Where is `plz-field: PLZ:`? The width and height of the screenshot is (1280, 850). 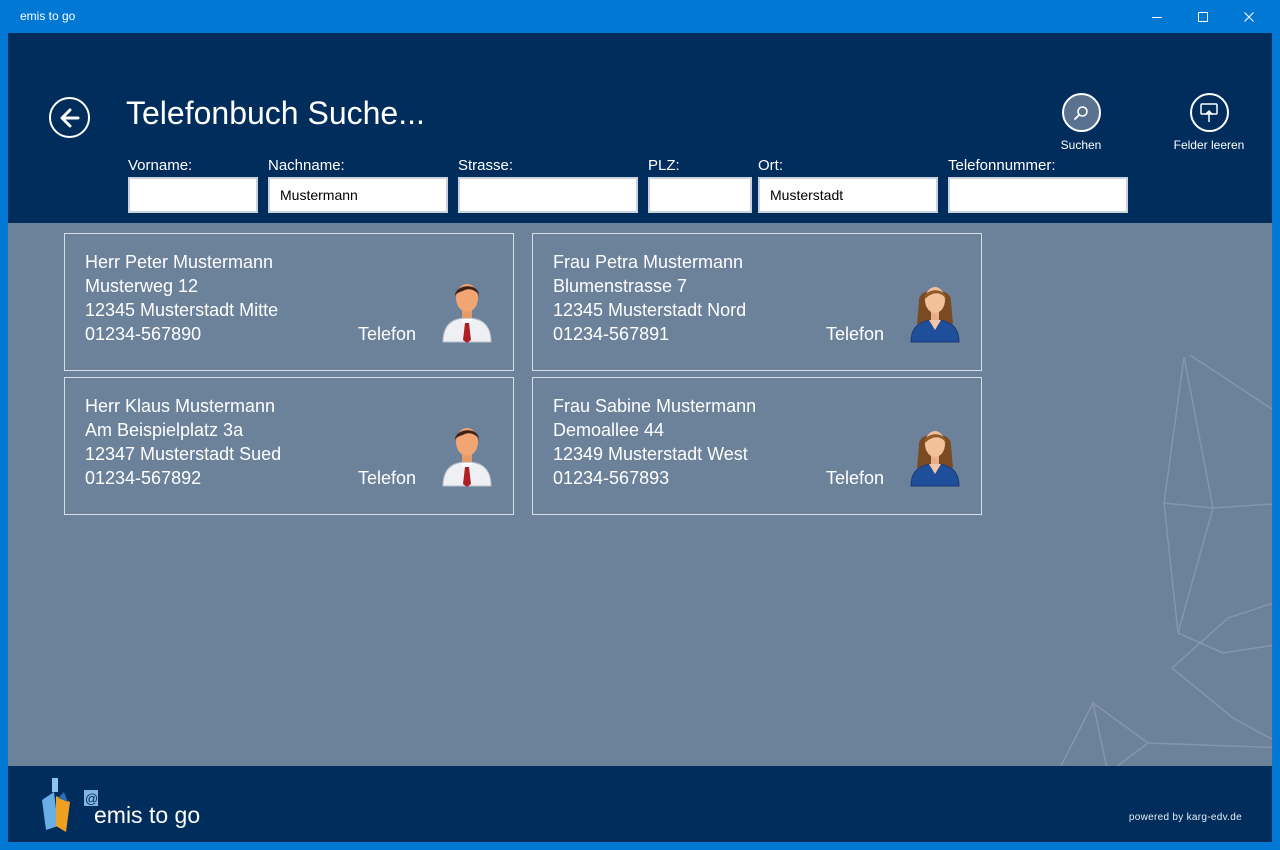
plz-field: PLZ: is located at coordinates (700, 185).